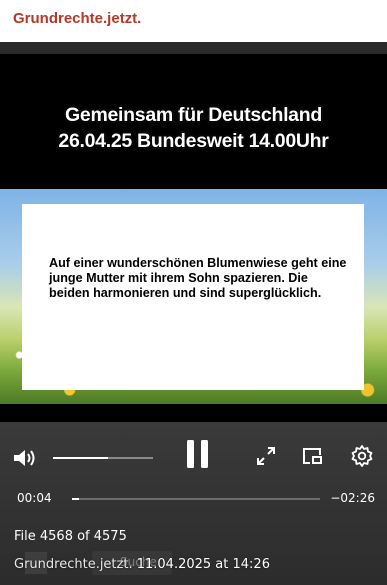 Image resolution: width=387 pixels, height=585 pixels. I want to click on volume-slider-fill, so click(80, 458).